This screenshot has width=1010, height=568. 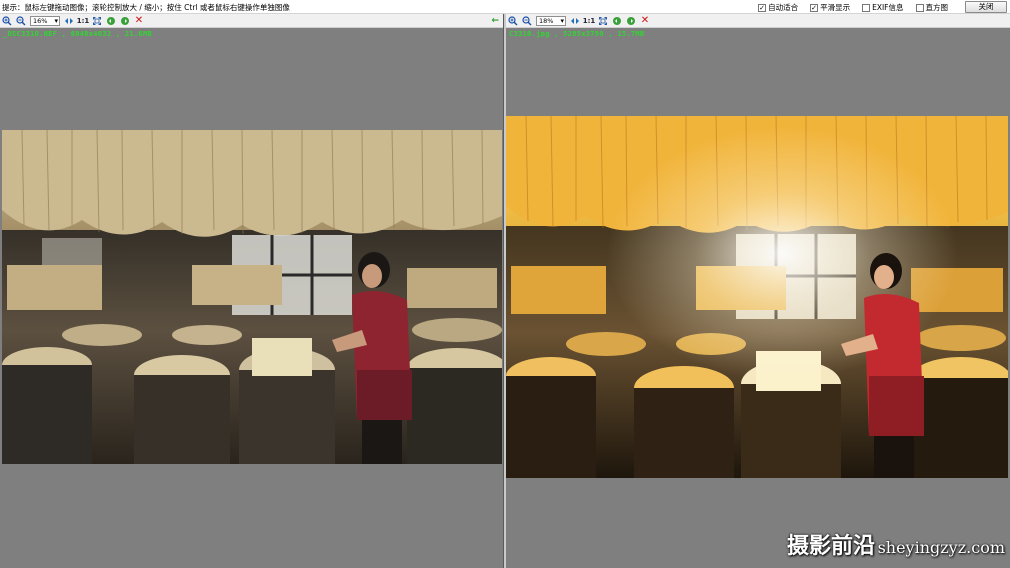 What do you see at coordinates (251, 21) in the screenshot?
I see `left-toolbar: 16% 1:1 ✕ ←` at bounding box center [251, 21].